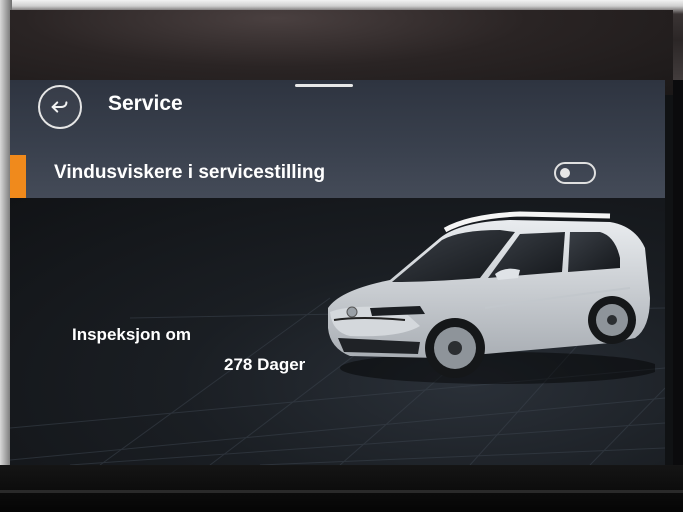 The height and width of the screenshot is (512, 683). I want to click on inspection-label: Inspeksjon om, so click(132, 334).